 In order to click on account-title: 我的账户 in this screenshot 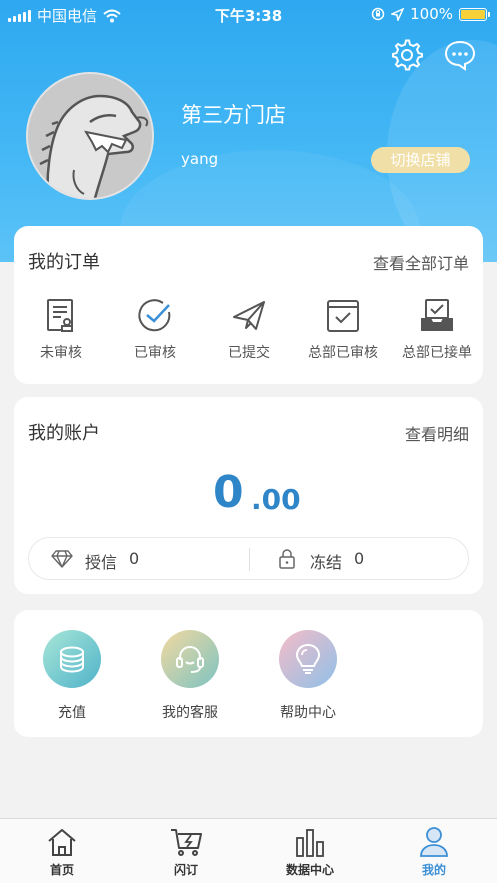, I will do `click(64, 433)`.